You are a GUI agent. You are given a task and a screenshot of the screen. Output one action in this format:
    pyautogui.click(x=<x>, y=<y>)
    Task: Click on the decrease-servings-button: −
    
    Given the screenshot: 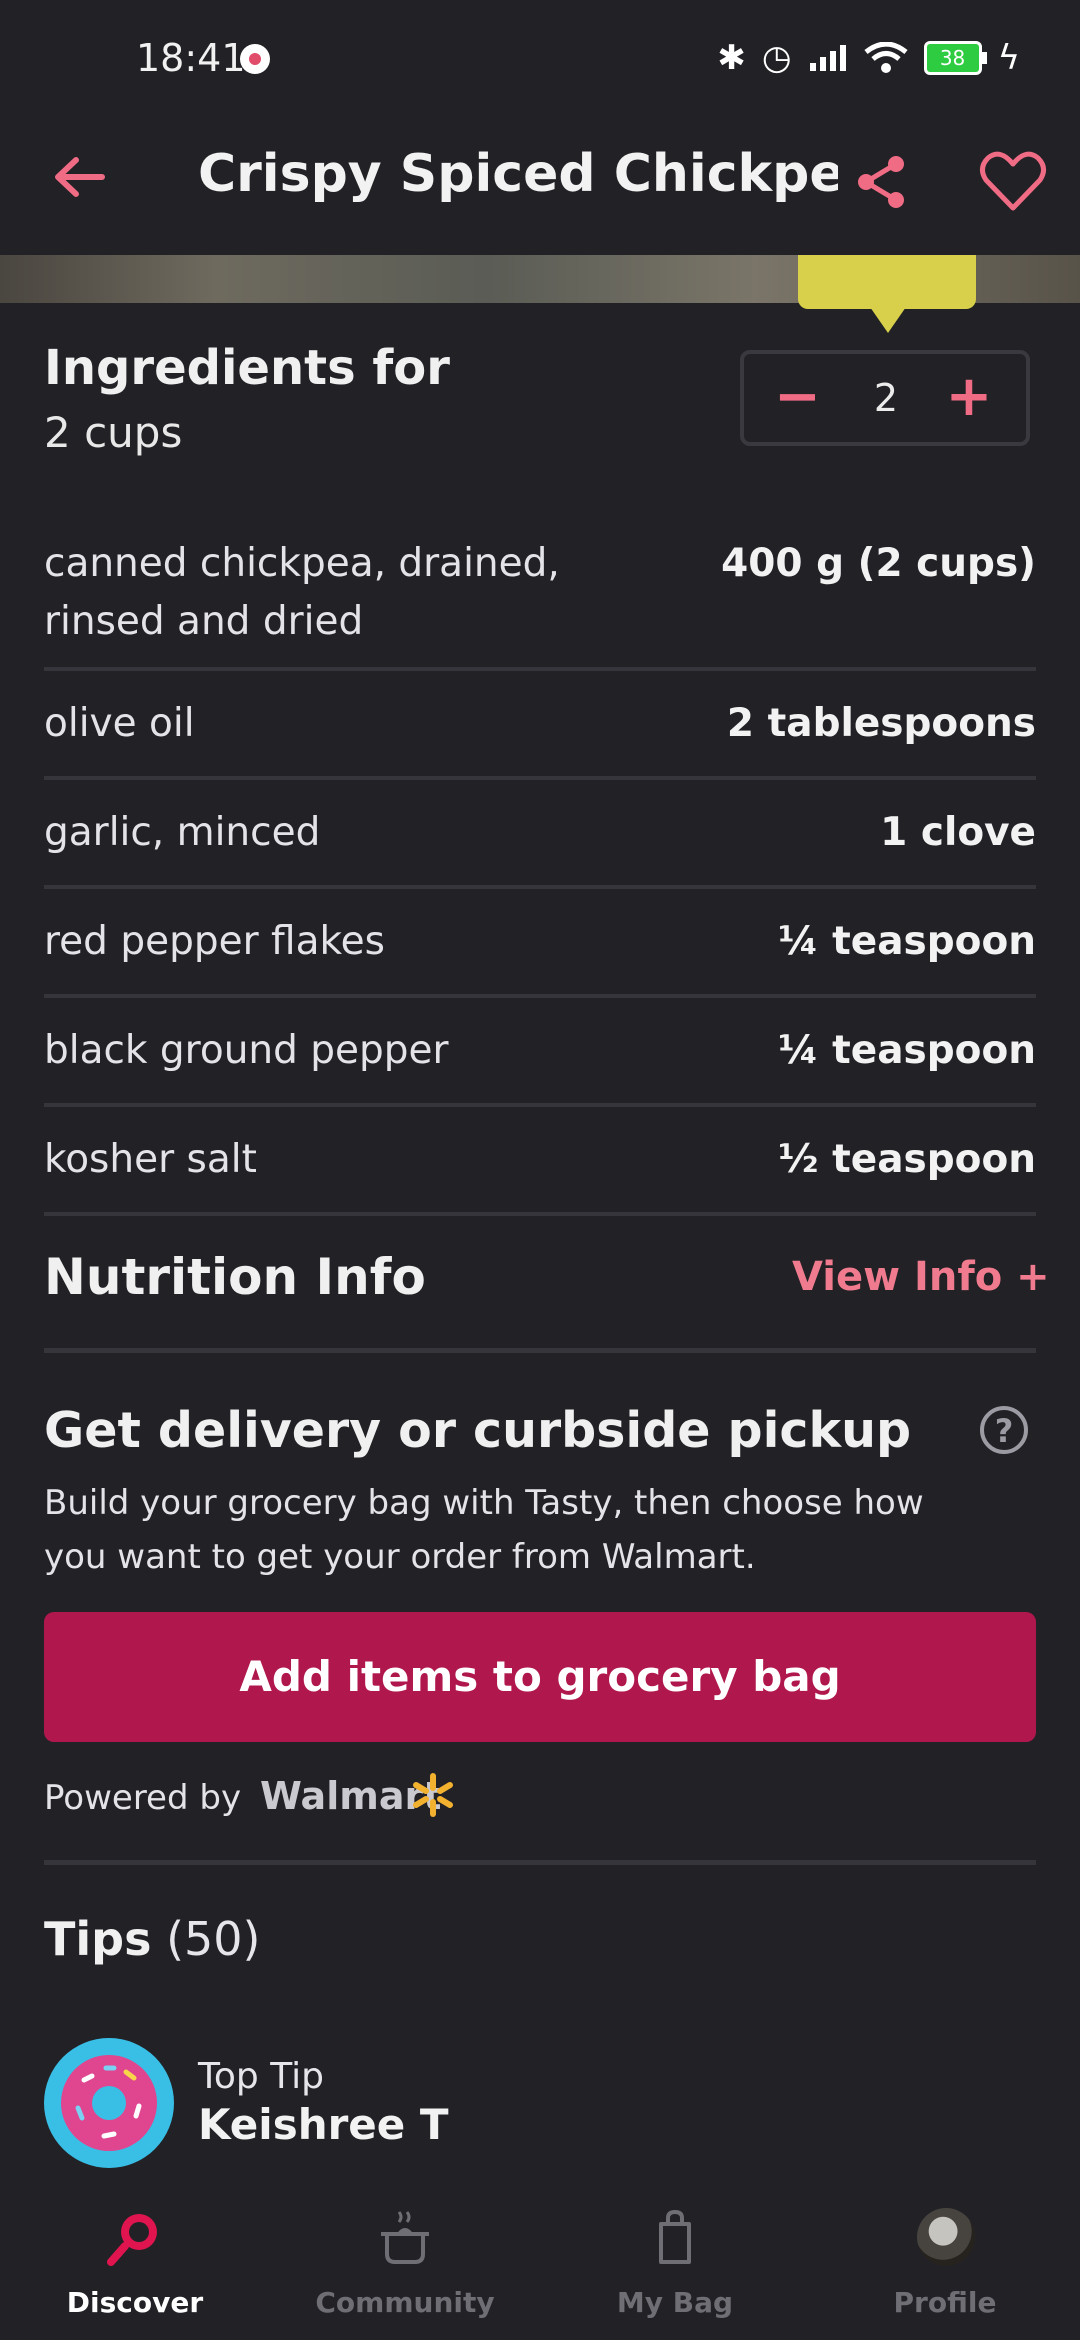 What is the action you would take?
    pyautogui.click(x=797, y=397)
    